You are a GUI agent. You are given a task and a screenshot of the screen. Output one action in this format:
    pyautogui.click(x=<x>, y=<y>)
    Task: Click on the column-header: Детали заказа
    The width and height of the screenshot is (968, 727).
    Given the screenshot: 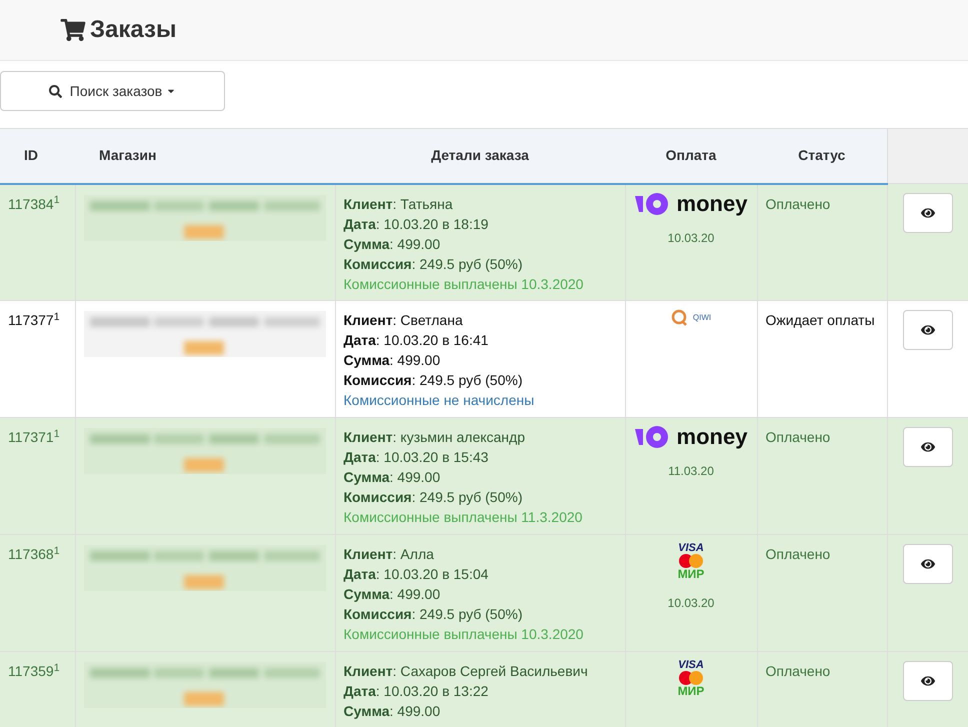 What is the action you would take?
    pyautogui.click(x=480, y=156)
    